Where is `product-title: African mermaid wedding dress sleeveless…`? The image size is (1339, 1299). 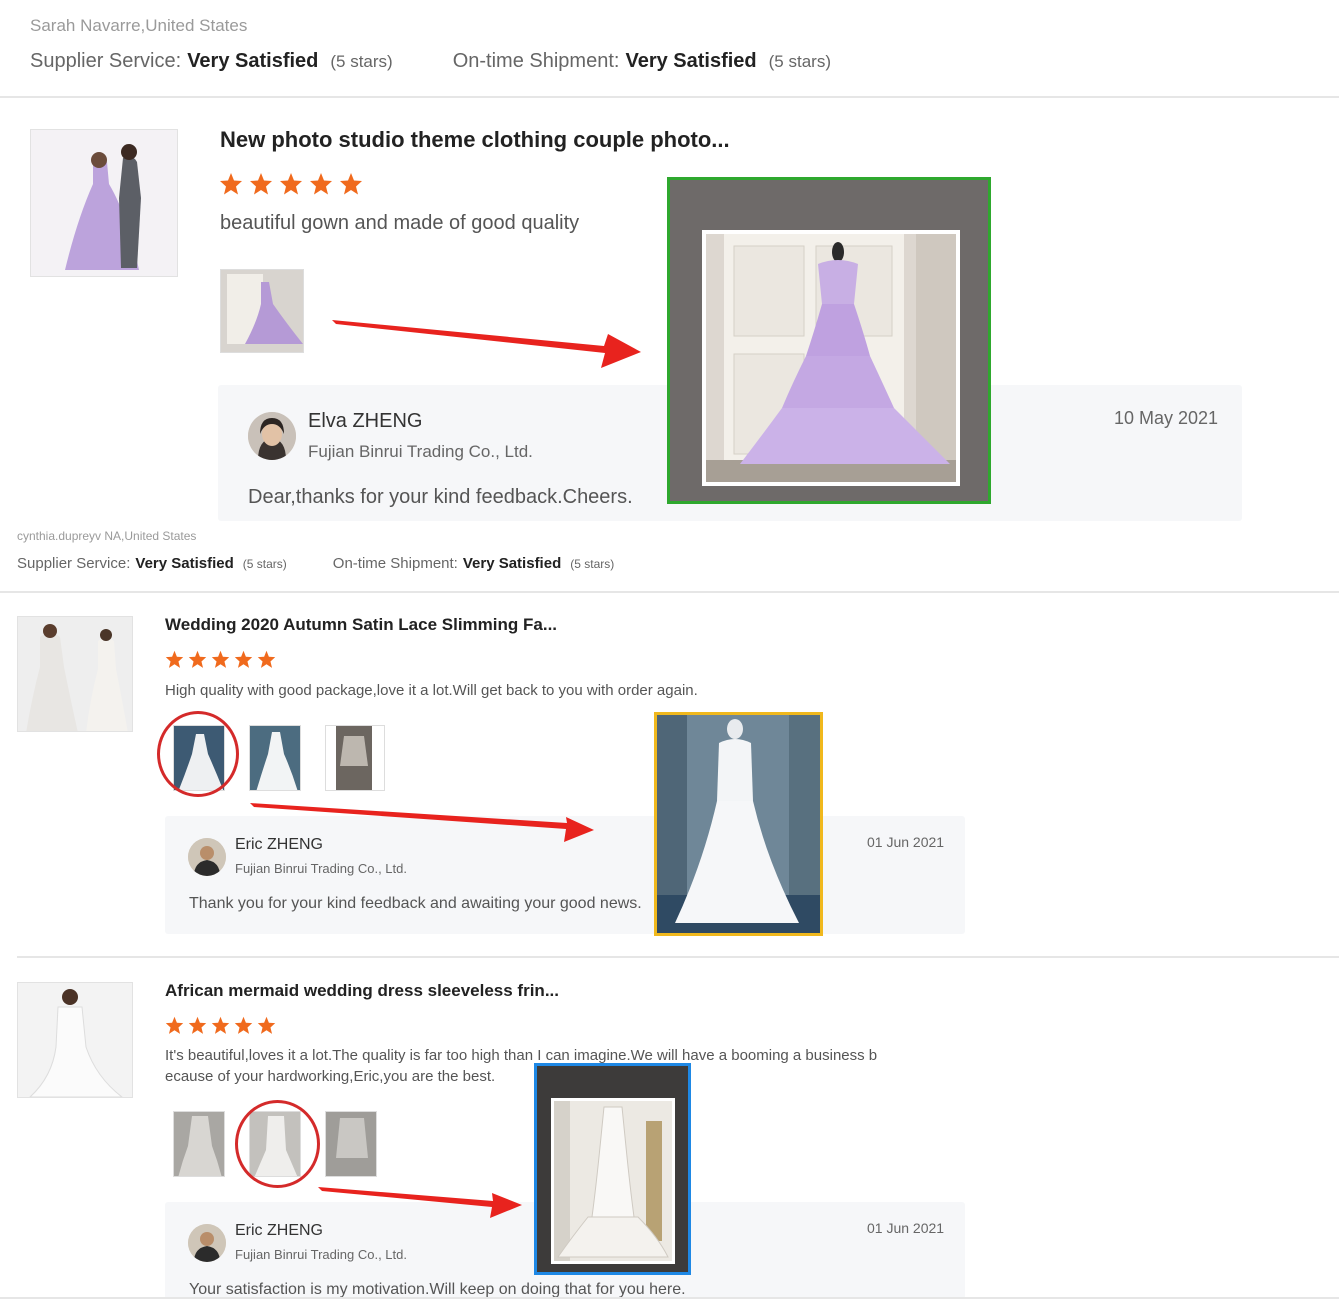
product-title: African mermaid wedding dress sleeveless… is located at coordinates (362, 991).